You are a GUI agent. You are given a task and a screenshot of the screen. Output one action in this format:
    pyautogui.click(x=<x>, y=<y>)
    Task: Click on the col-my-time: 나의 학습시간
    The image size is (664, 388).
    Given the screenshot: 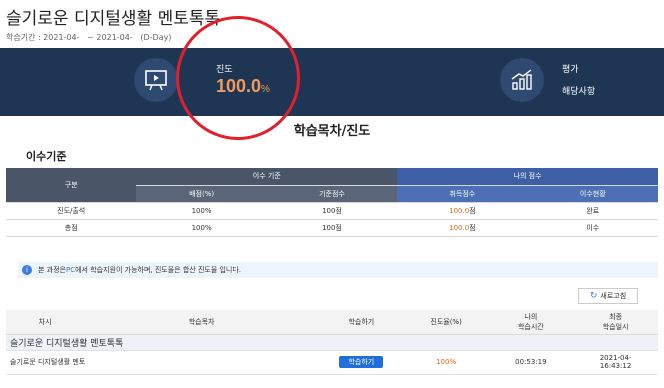 What is the action you would take?
    pyautogui.click(x=531, y=322)
    